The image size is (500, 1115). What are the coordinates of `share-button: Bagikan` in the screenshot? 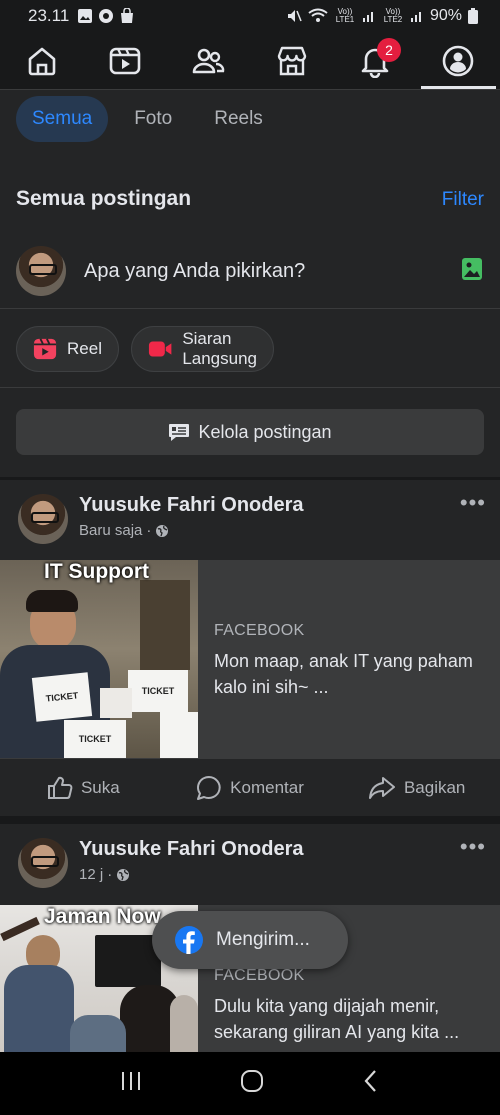 It's located at (416, 787).